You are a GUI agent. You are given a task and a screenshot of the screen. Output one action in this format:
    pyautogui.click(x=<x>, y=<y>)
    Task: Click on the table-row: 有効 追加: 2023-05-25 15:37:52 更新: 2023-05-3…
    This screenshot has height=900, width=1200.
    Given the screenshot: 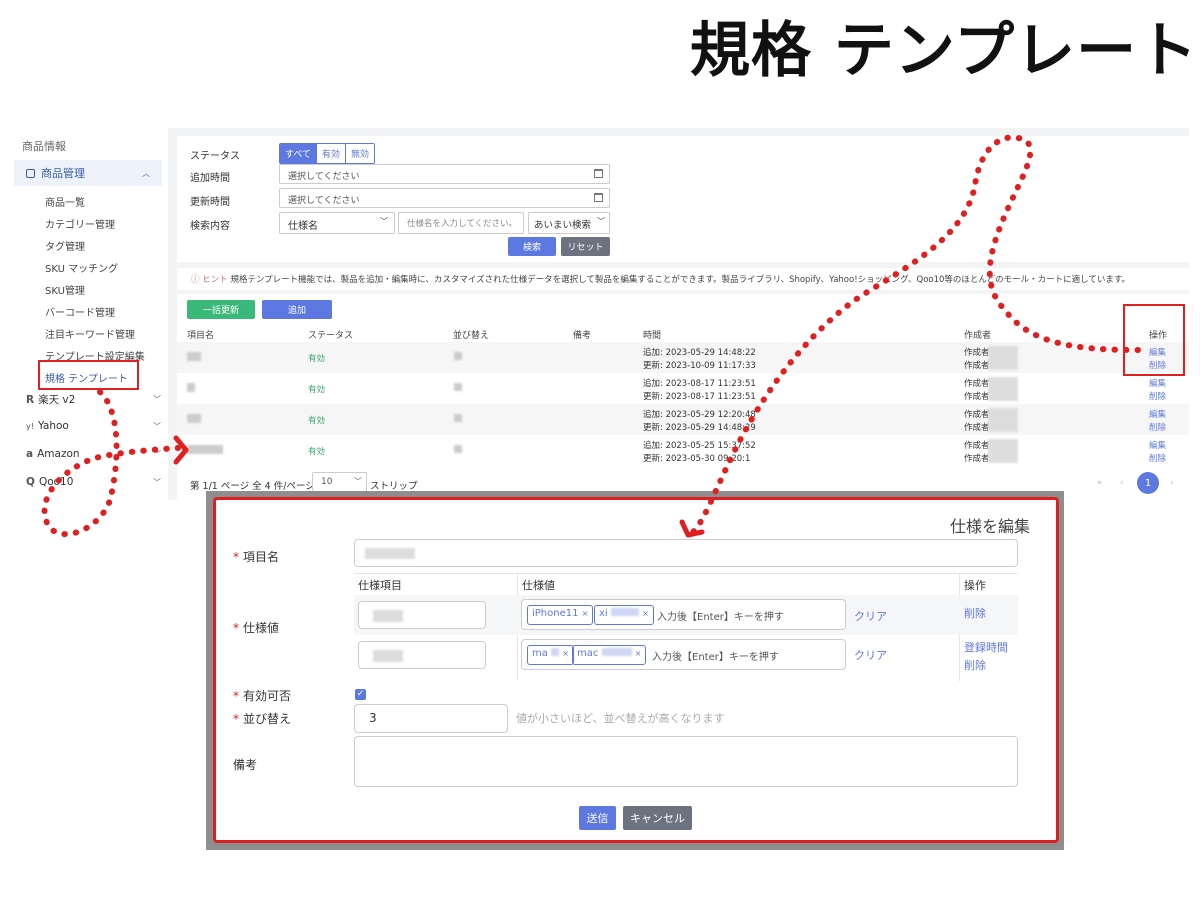 What is the action you would take?
    pyautogui.click(x=683, y=450)
    